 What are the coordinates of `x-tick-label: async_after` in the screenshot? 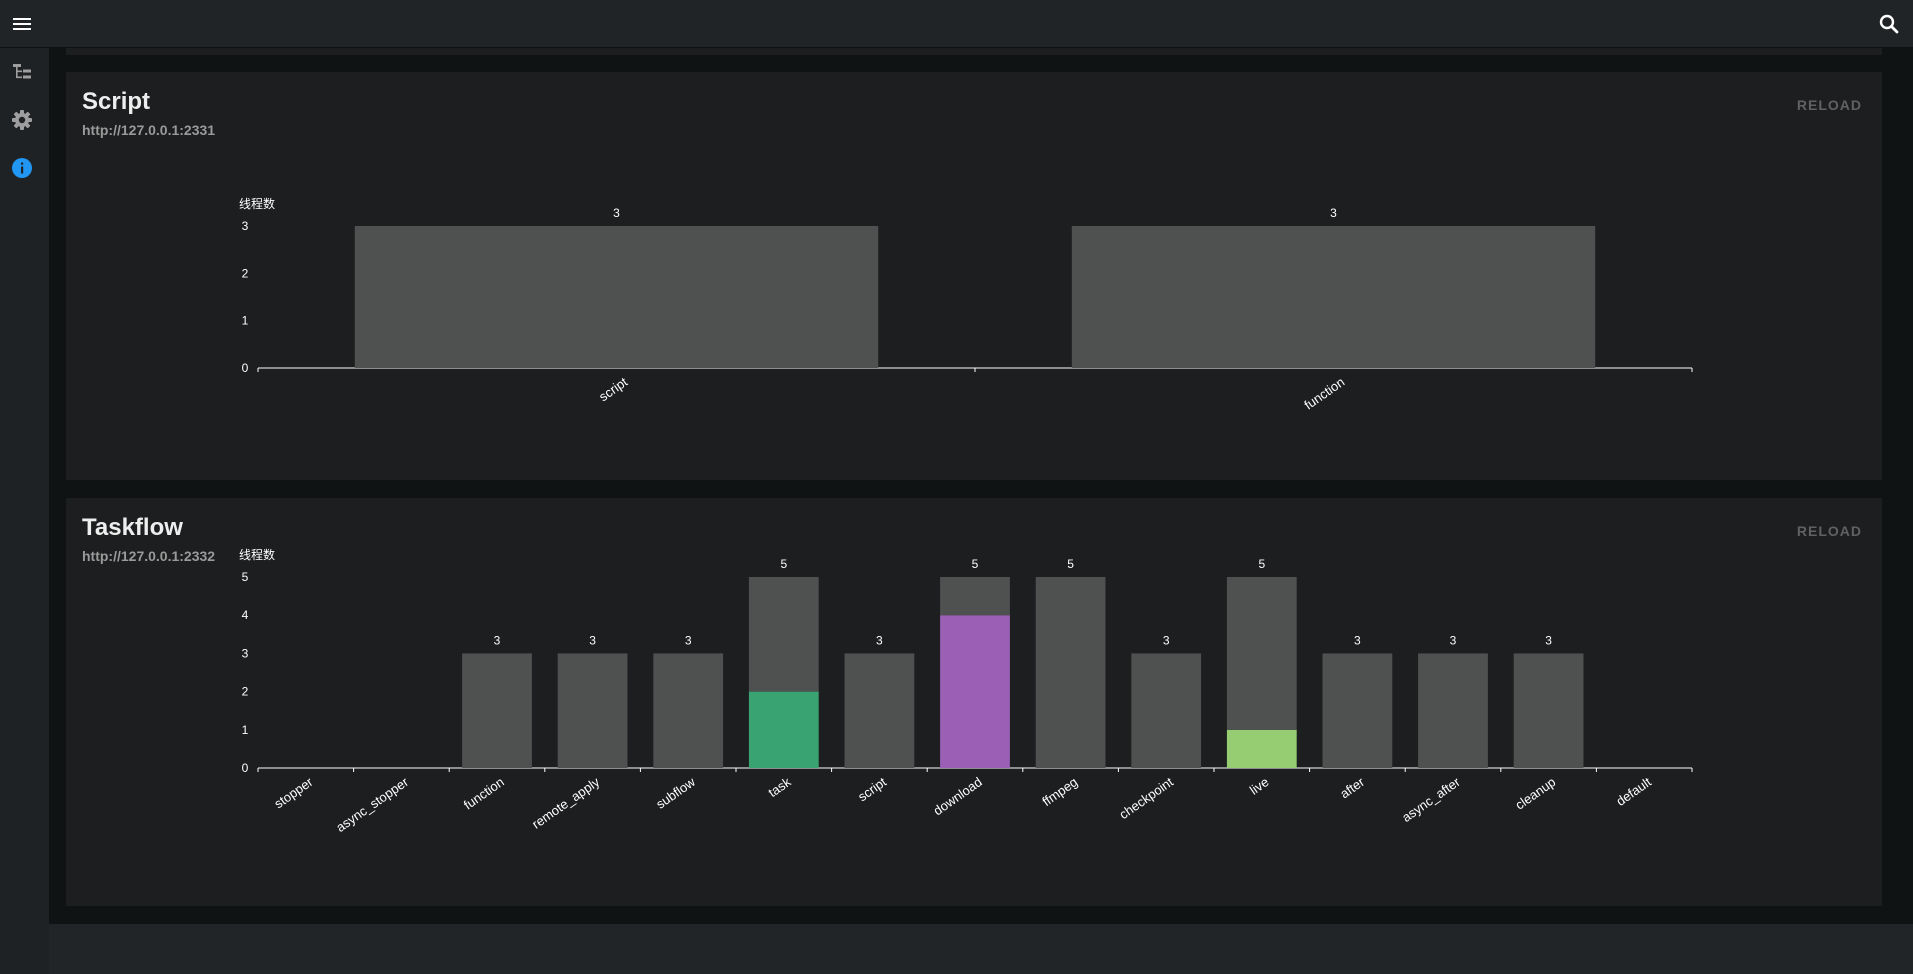 It's located at (1431, 799).